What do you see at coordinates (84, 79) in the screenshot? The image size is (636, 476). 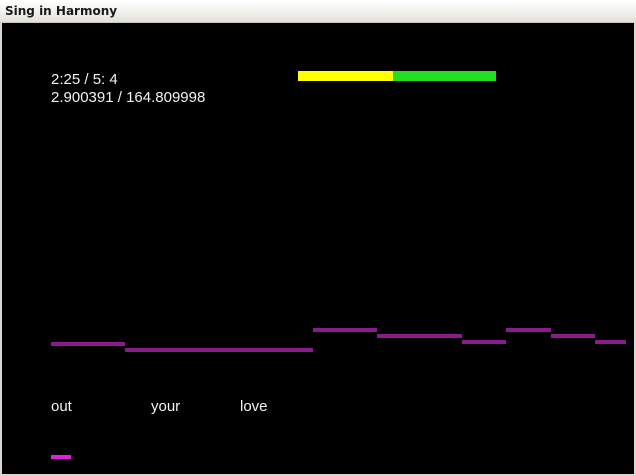 I see `time-readout: 2:25 / 5: 4` at bounding box center [84, 79].